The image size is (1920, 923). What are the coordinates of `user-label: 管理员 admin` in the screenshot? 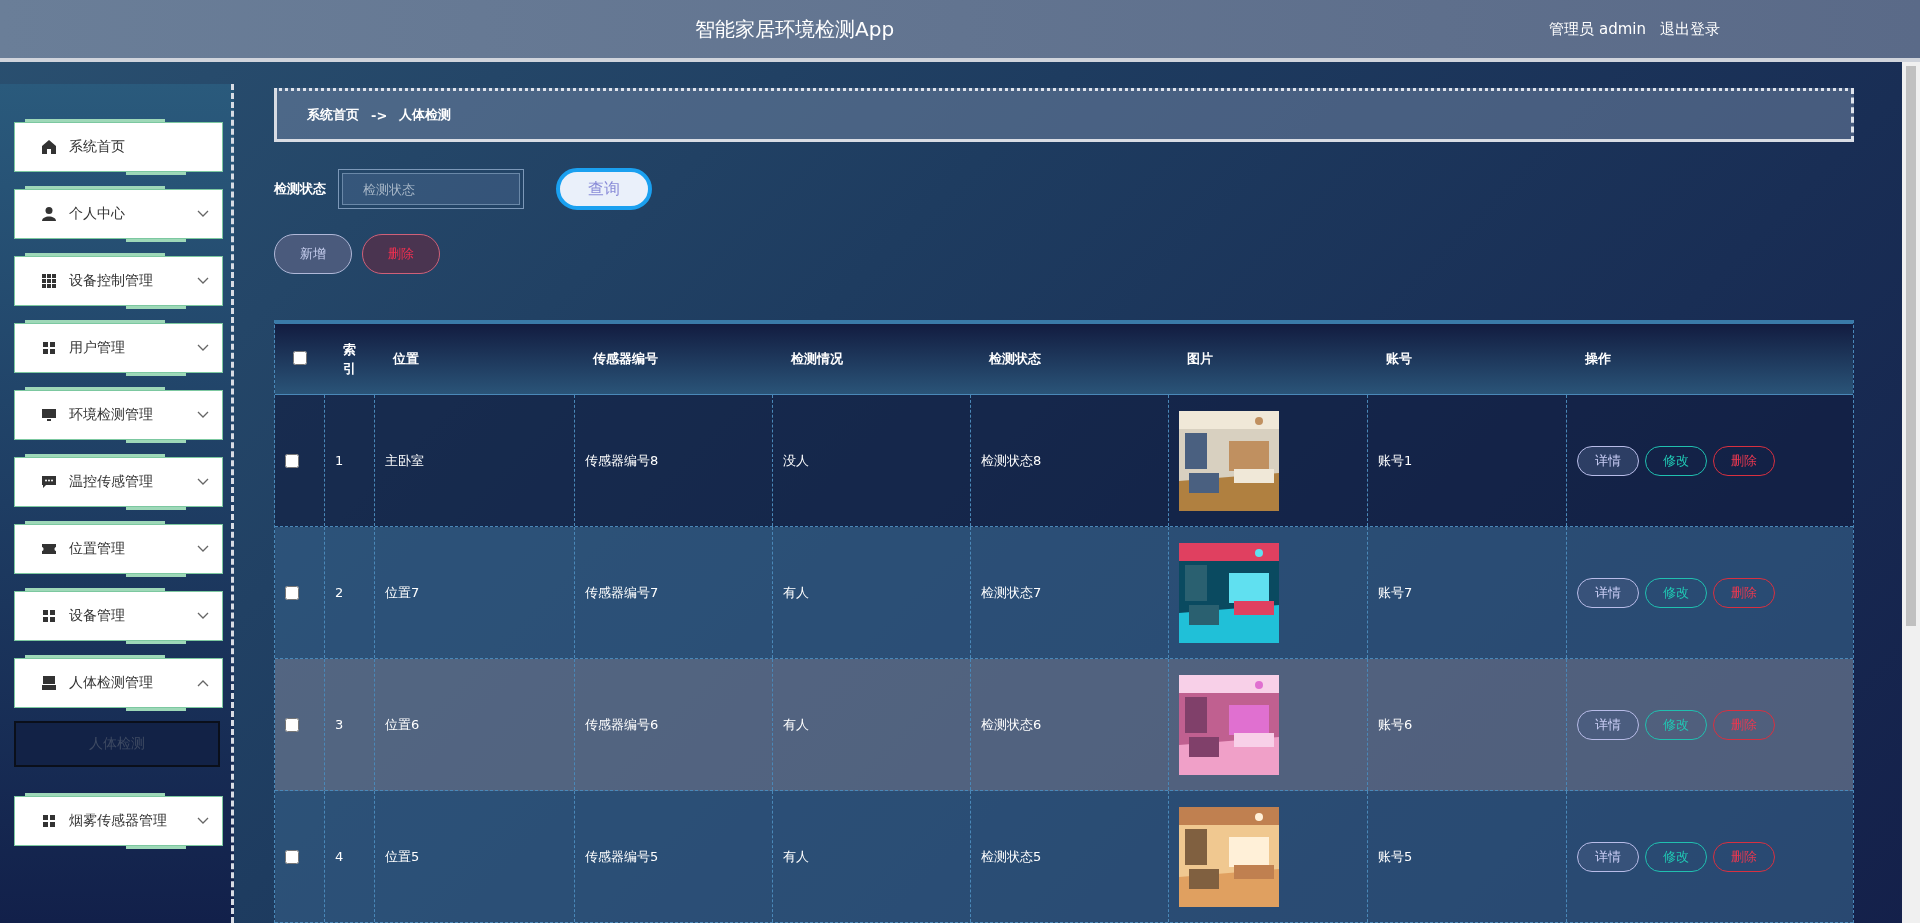 It's located at (1597, 29).